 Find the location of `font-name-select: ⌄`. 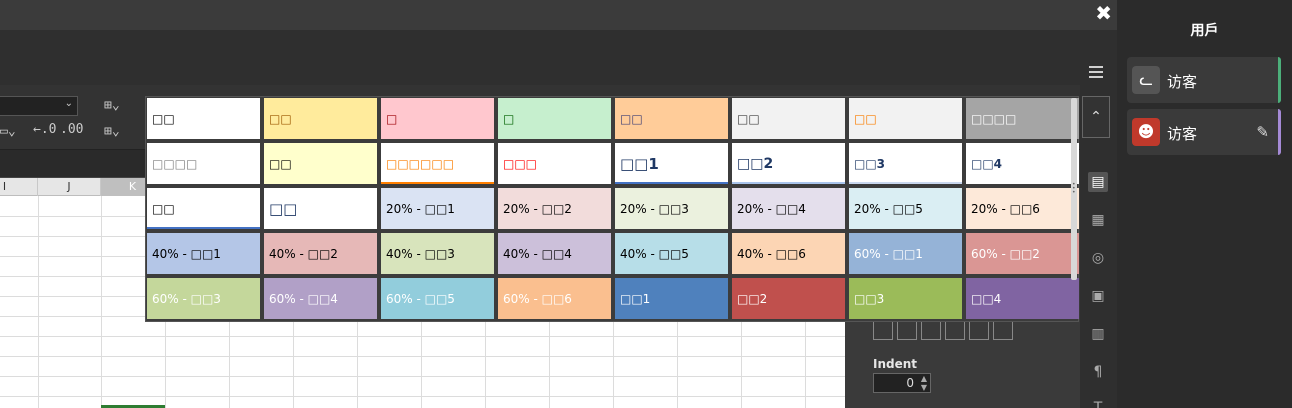

font-name-select: ⌄ is located at coordinates (39, 106).